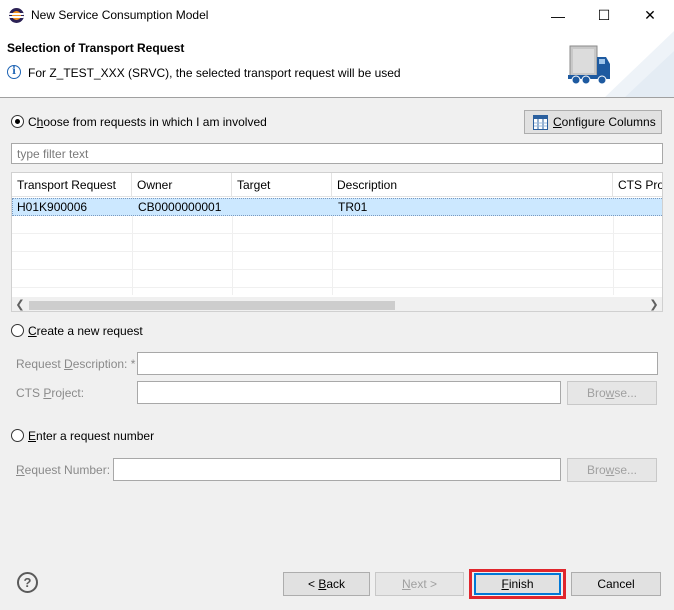 The height and width of the screenshot is (610, 674). What do you see at coordinates (52, 207) in the screenshot?
I see `cell-transport-request: H01K900006` at bounding box center [52, 207].